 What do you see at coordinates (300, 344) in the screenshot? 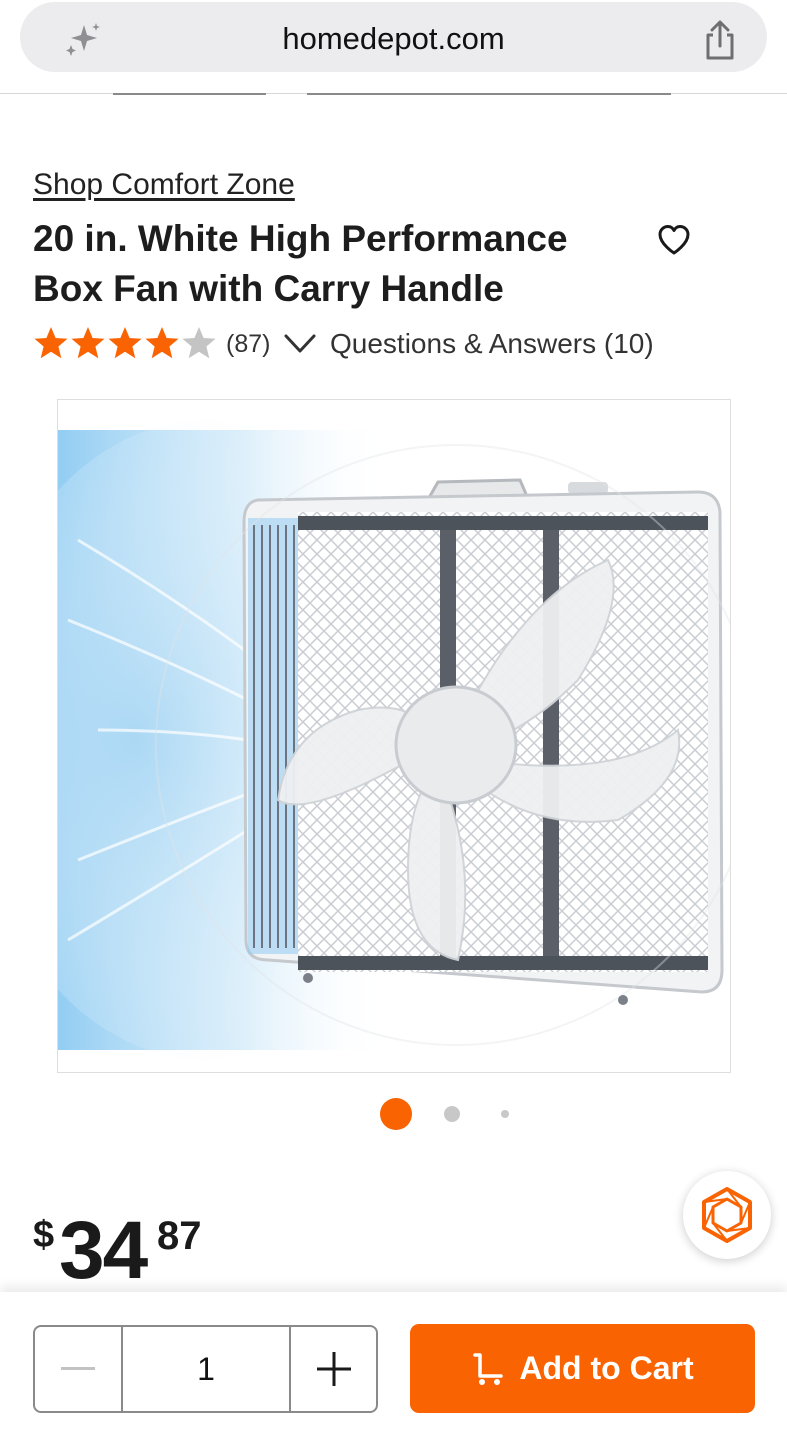
I see `chevron-down-icon` at bounding box center [300, 344].